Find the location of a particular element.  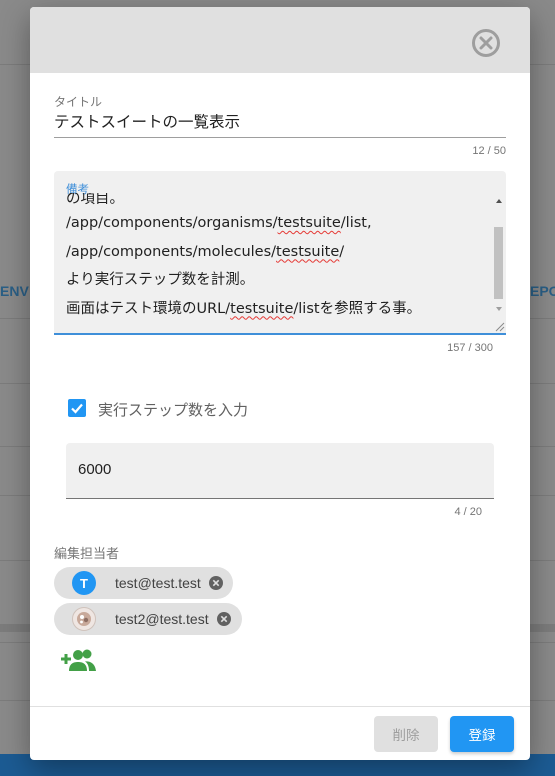

memo-text-segment: /list, is located at coordinates (356, 223).